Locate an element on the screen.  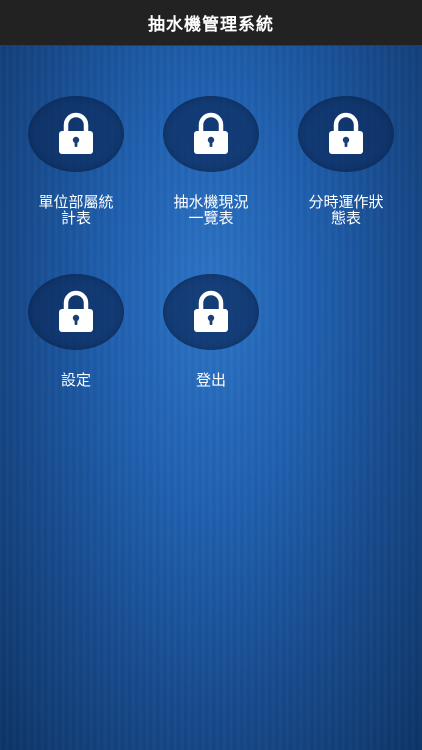
menu-item-unit-statistics: 單位部屬統 計表 is located at coordinates (76, 161).